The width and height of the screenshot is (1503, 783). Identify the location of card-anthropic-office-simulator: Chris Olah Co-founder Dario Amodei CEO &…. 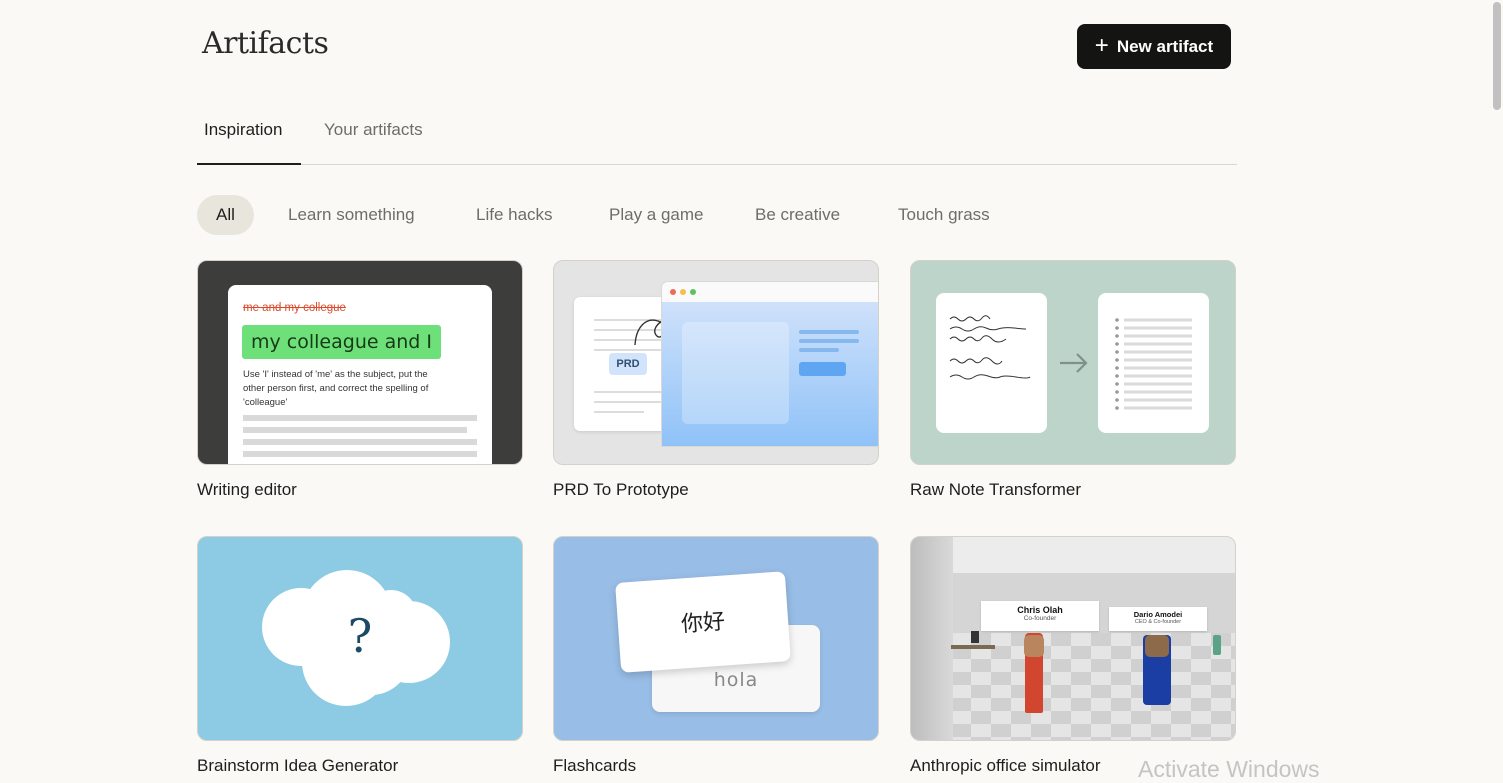
(1073, 655).